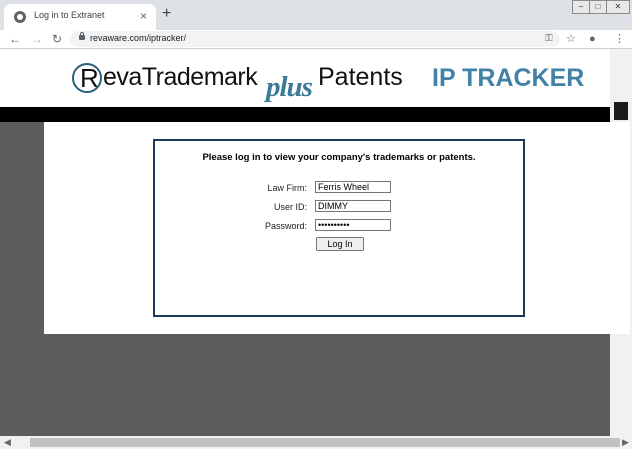  I want to click on menu-icon: ⋮, so click(619, 39).